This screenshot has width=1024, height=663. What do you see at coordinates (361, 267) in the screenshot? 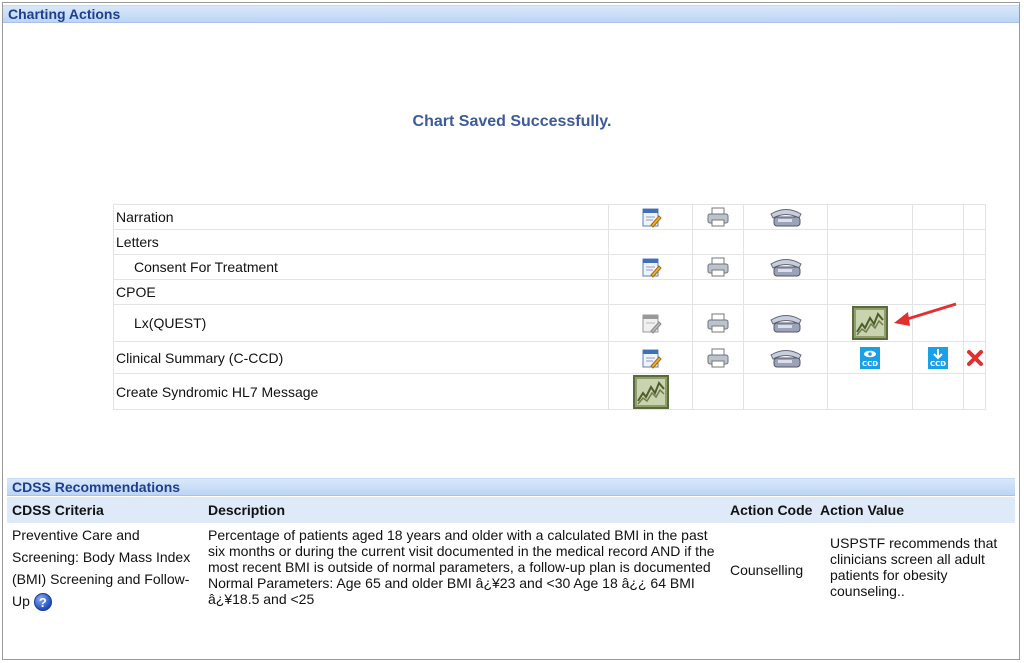
I see `row-label-consent-for-treatment: Consent For Treatment` at bounding box center [361, 267].